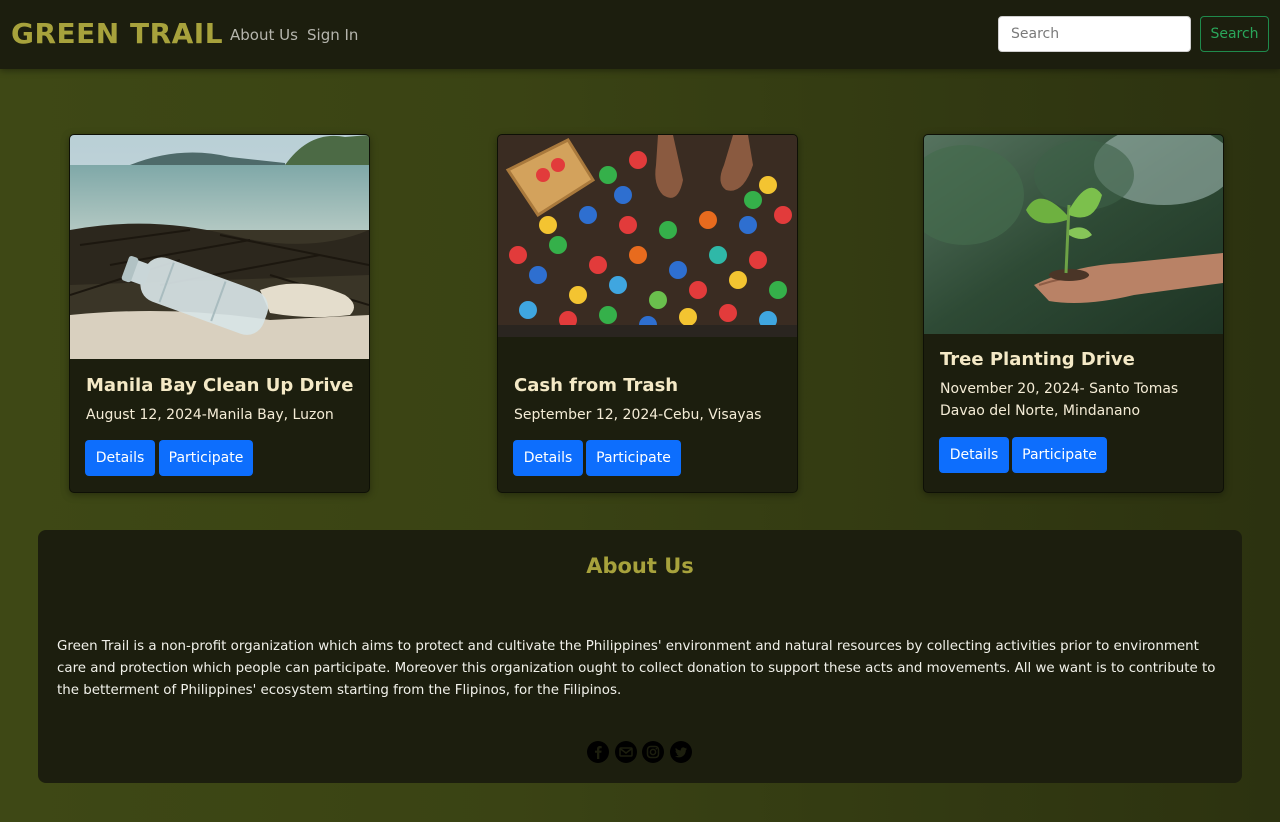  What do you see at coordinates (210, 415) in the screenshot?
I see `card-date-location: August 12, 2024-Manila Bay, Luzon` at bounding box center [210, 415].